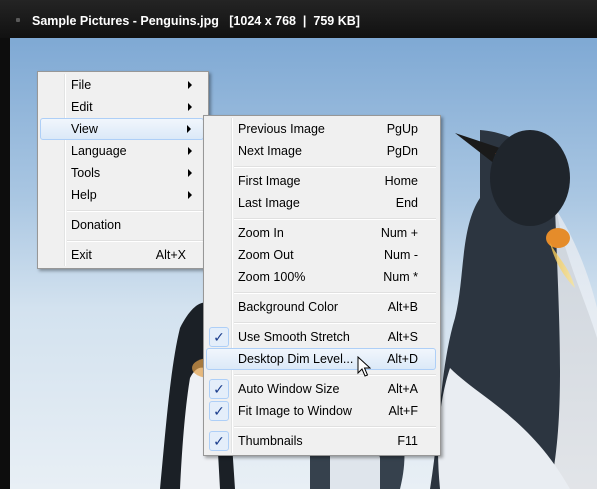 The width and height of the screenshot is (597, 489). What do you see at coordinates (261, 233) in the screenshot?
I see `menu-item-label: Zoom In` at bounding box center [261, 233].